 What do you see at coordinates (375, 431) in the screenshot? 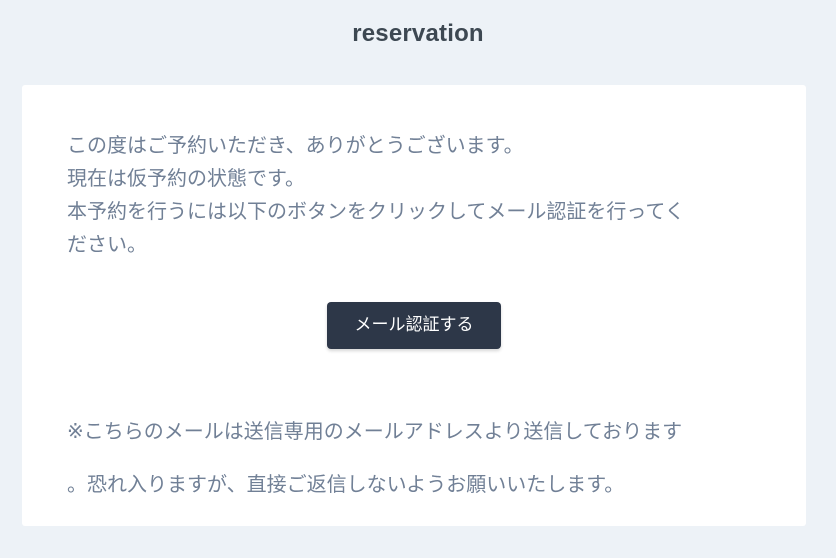
I see `notice-line: ※こちらのメールは送信専用のメールアドレスより送信しております` at bounding box center [375, 431].